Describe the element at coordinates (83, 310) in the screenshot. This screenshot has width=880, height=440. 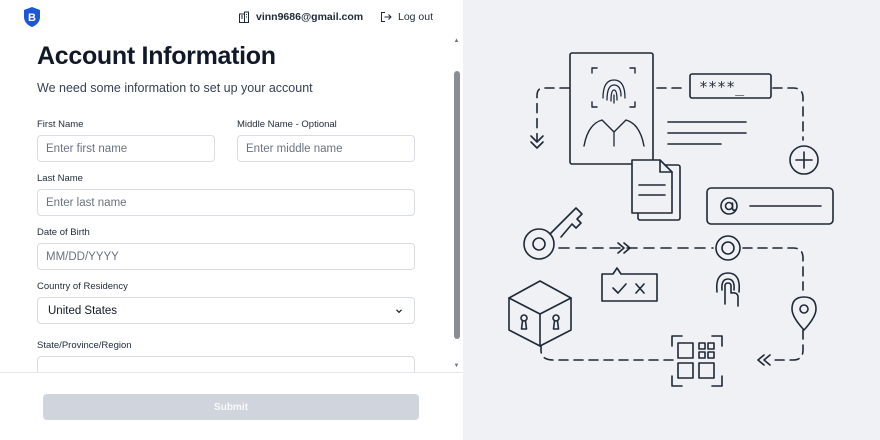
I see `country-value: United States` at that location.